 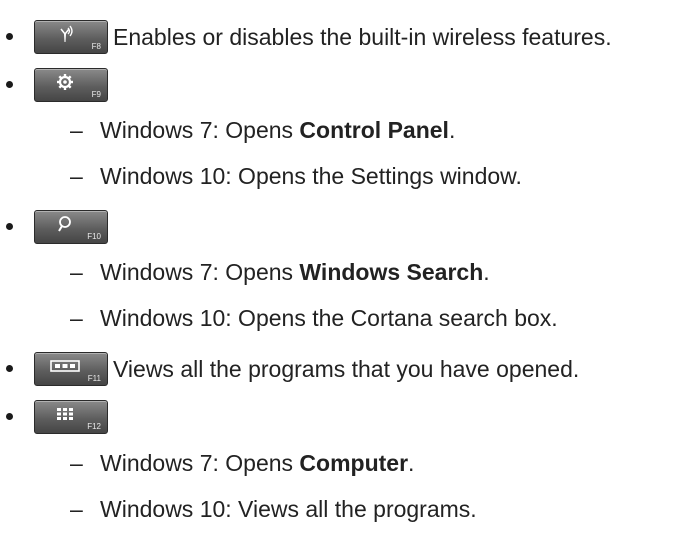 What do you see at coordinates (65, 82) in the screenshot?
I see `gear-icon` at bounding box center [65, 82].